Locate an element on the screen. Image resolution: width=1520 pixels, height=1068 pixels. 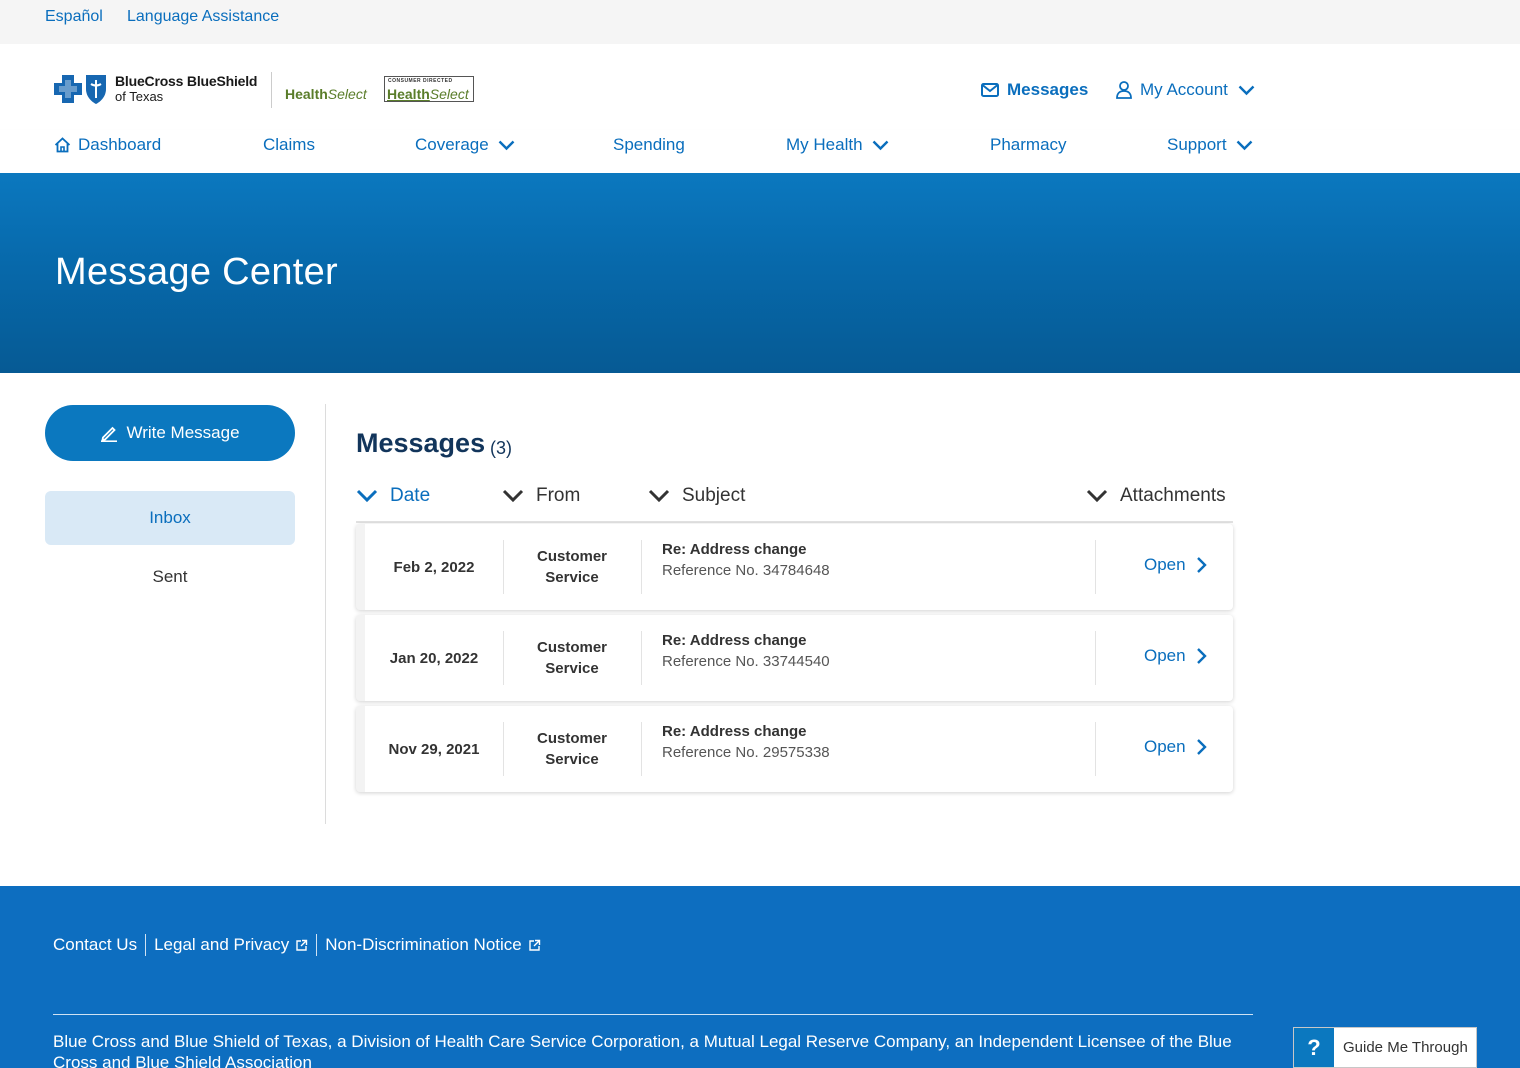
healthselect-logo-select: Select is located at coordinates (347, 94).